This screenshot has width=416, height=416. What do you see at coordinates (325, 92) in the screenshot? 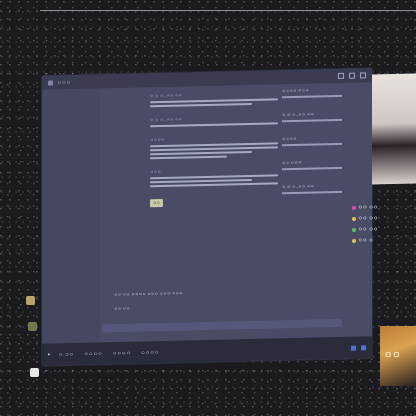
I see `side-entry: ㅇㅇㅇㅇ ㅇㅇㅇ` at bounding box center [325, 92].